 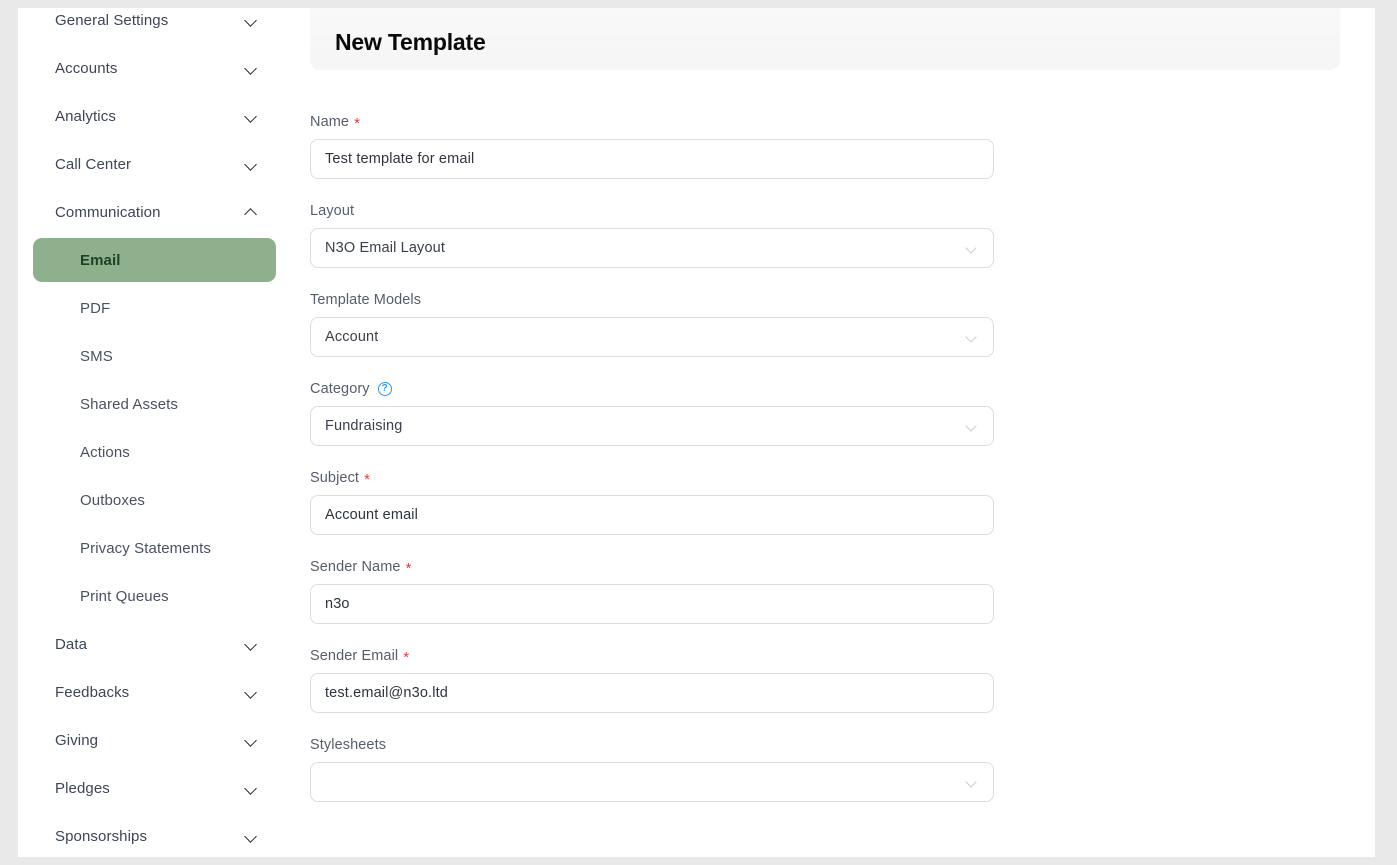 I want to click on sidebar-item-label: General Settings, so click(x=112, y=20).